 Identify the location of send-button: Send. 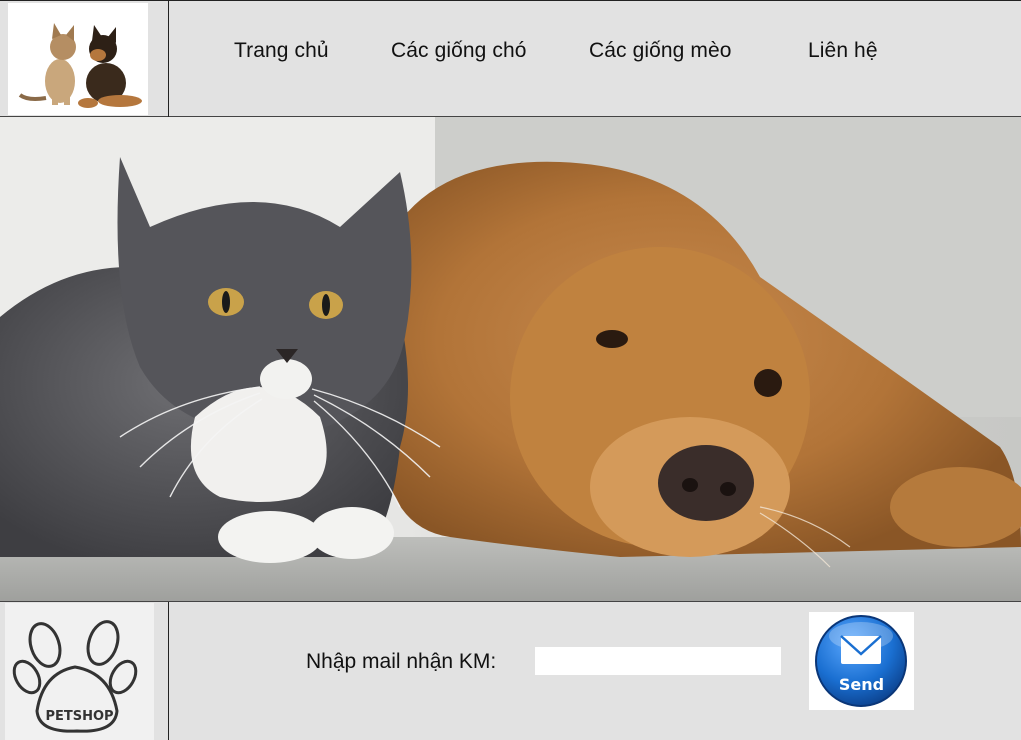
(861, 661).